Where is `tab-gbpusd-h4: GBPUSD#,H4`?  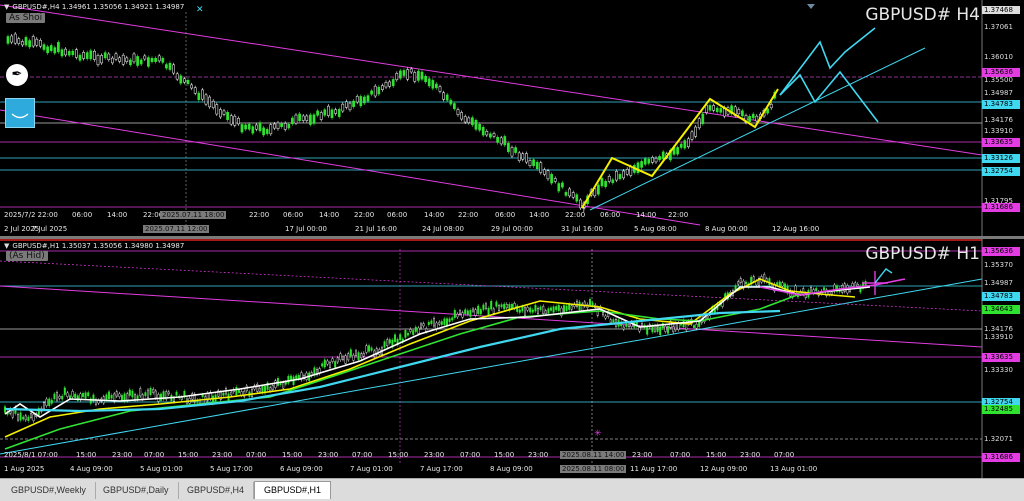 tab-gbpusd-h4: GBPUSD#,H4 is located at coordinates (216, 490).